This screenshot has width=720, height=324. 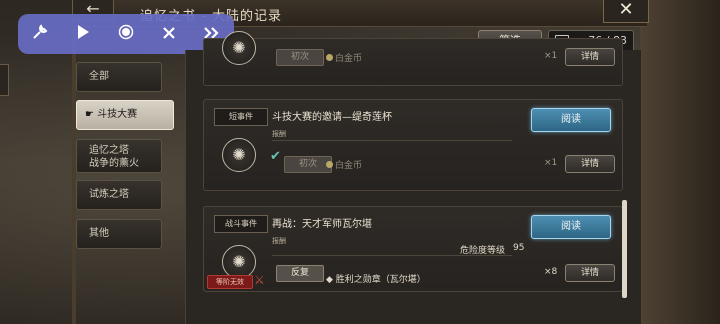 I want to click on reward-item: ◆ 胜利之勋章（瓦尔堪）, so click(x=376, y=280).